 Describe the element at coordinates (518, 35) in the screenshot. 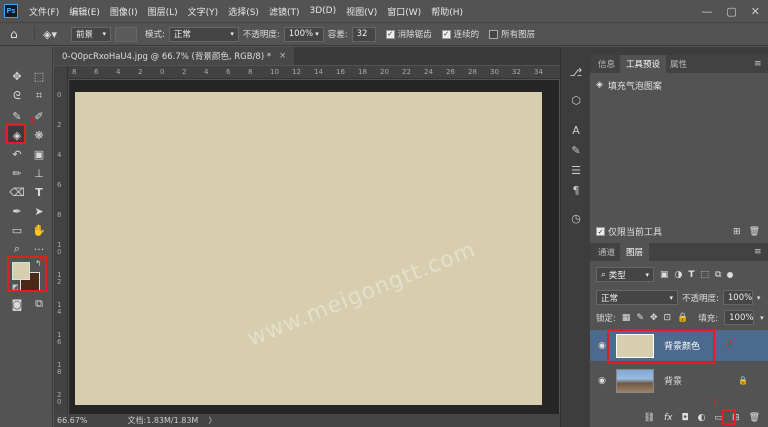

I see `all-layers-label: 所有图层` at that location.